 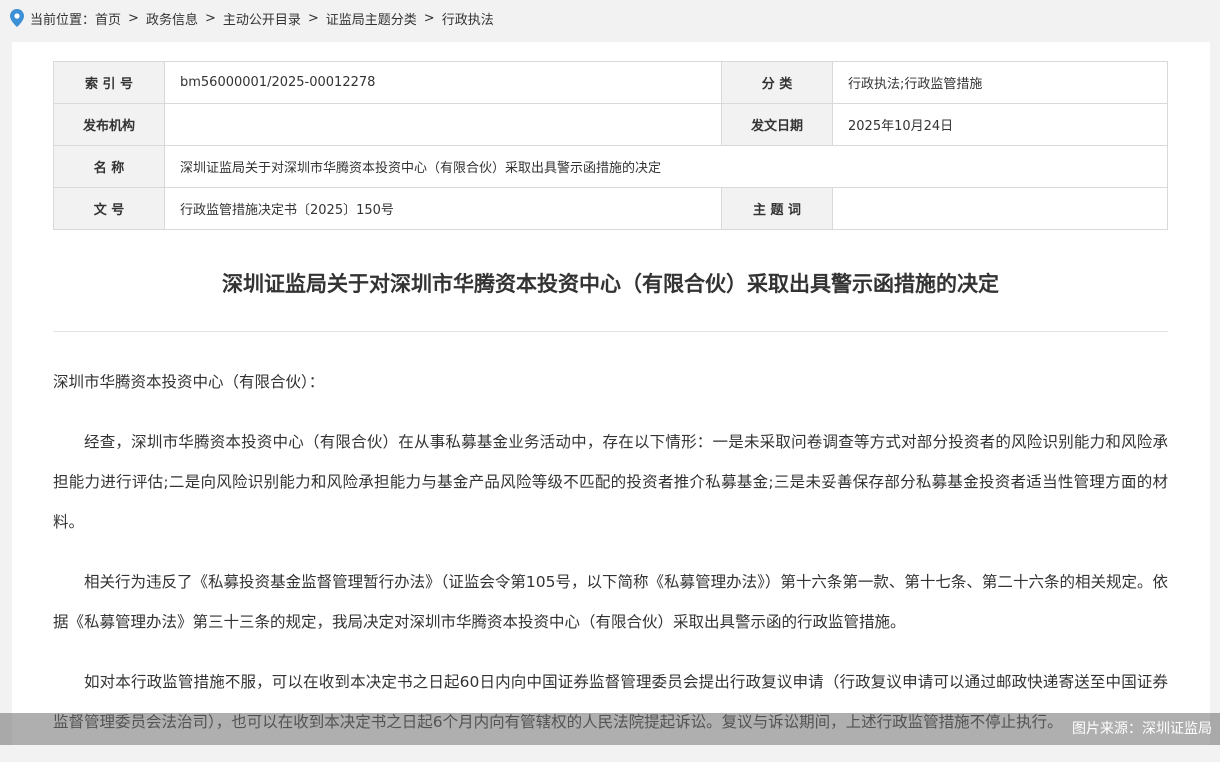 What do you see at coordinates (443, 124) in the screenshot?
I see `issuer-value` at bounding box center [443, 124].